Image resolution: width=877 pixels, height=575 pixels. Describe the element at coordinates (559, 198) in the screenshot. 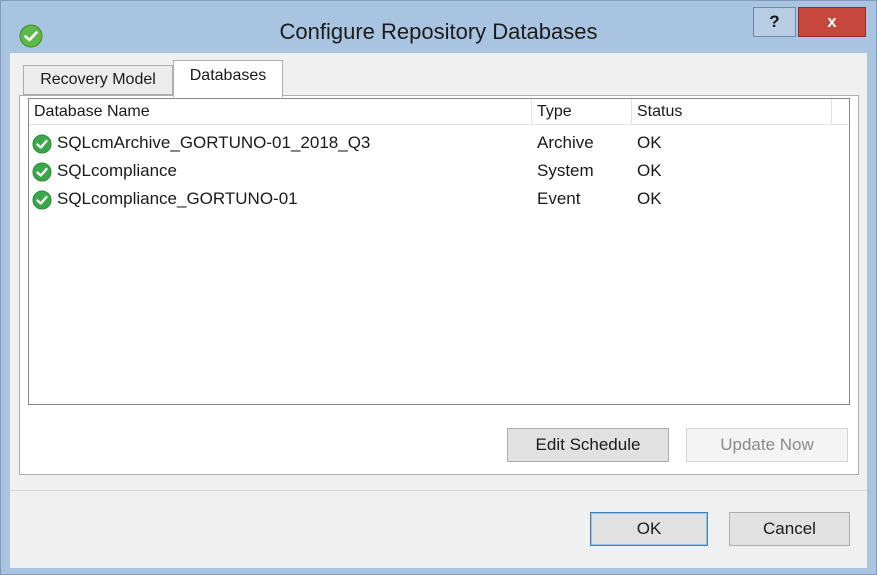

I see `database-type: Event` at that location.